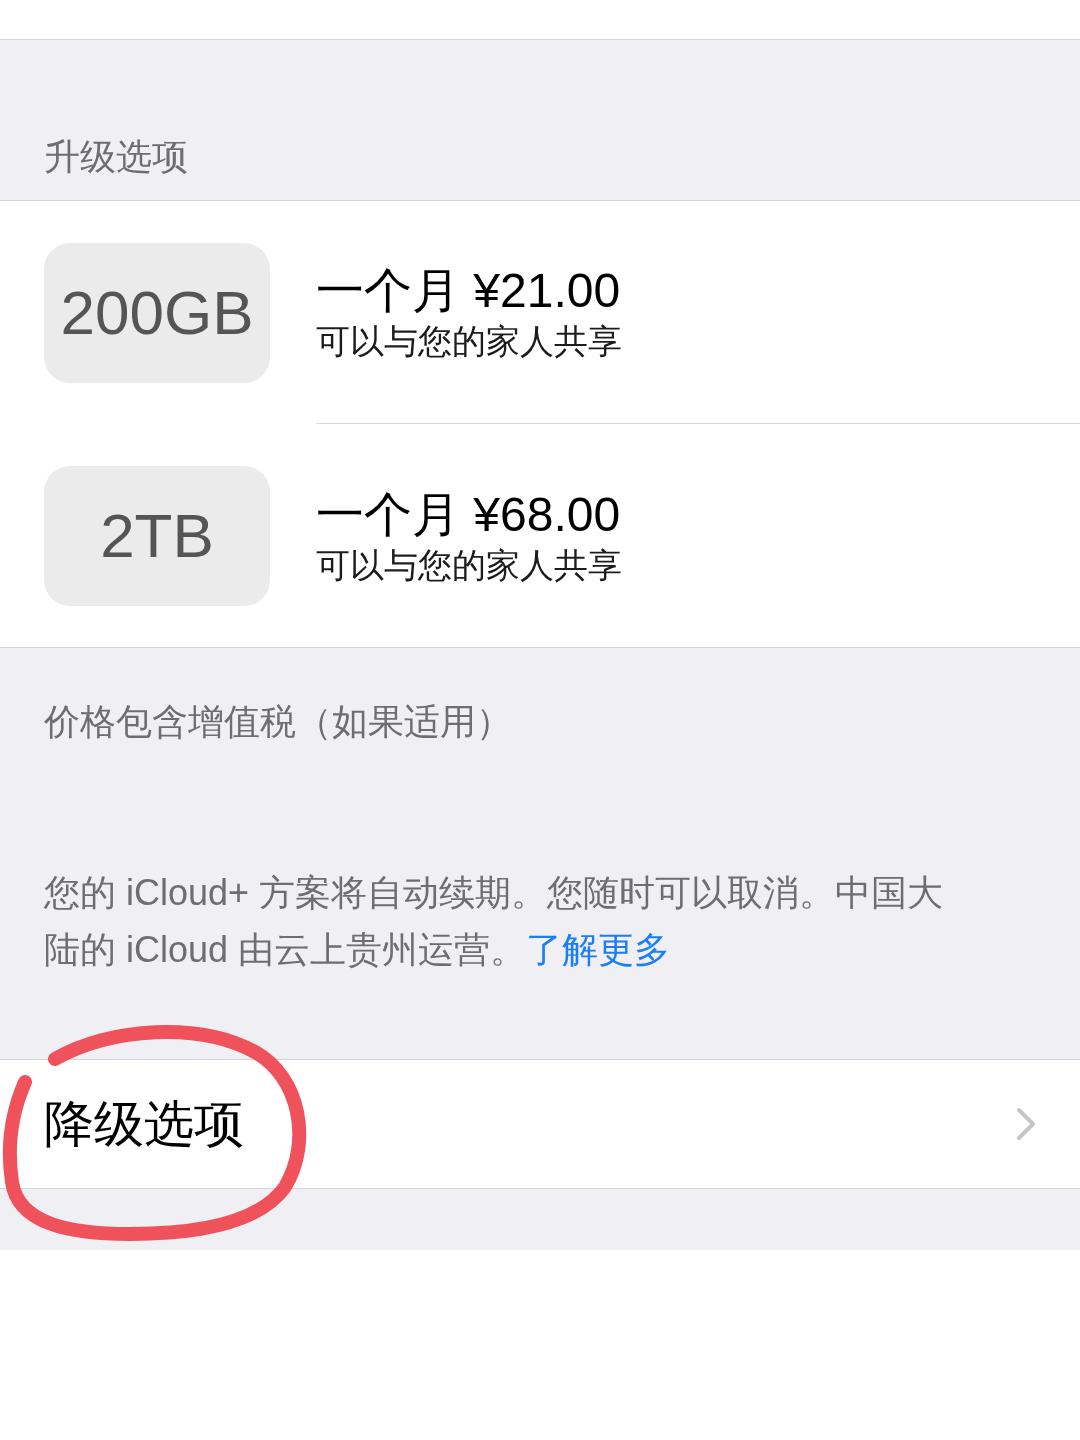 This screenshot has width=1080, height=1440. I want to click on downgrade-options-row: 降级选项, so click(540, 1124).